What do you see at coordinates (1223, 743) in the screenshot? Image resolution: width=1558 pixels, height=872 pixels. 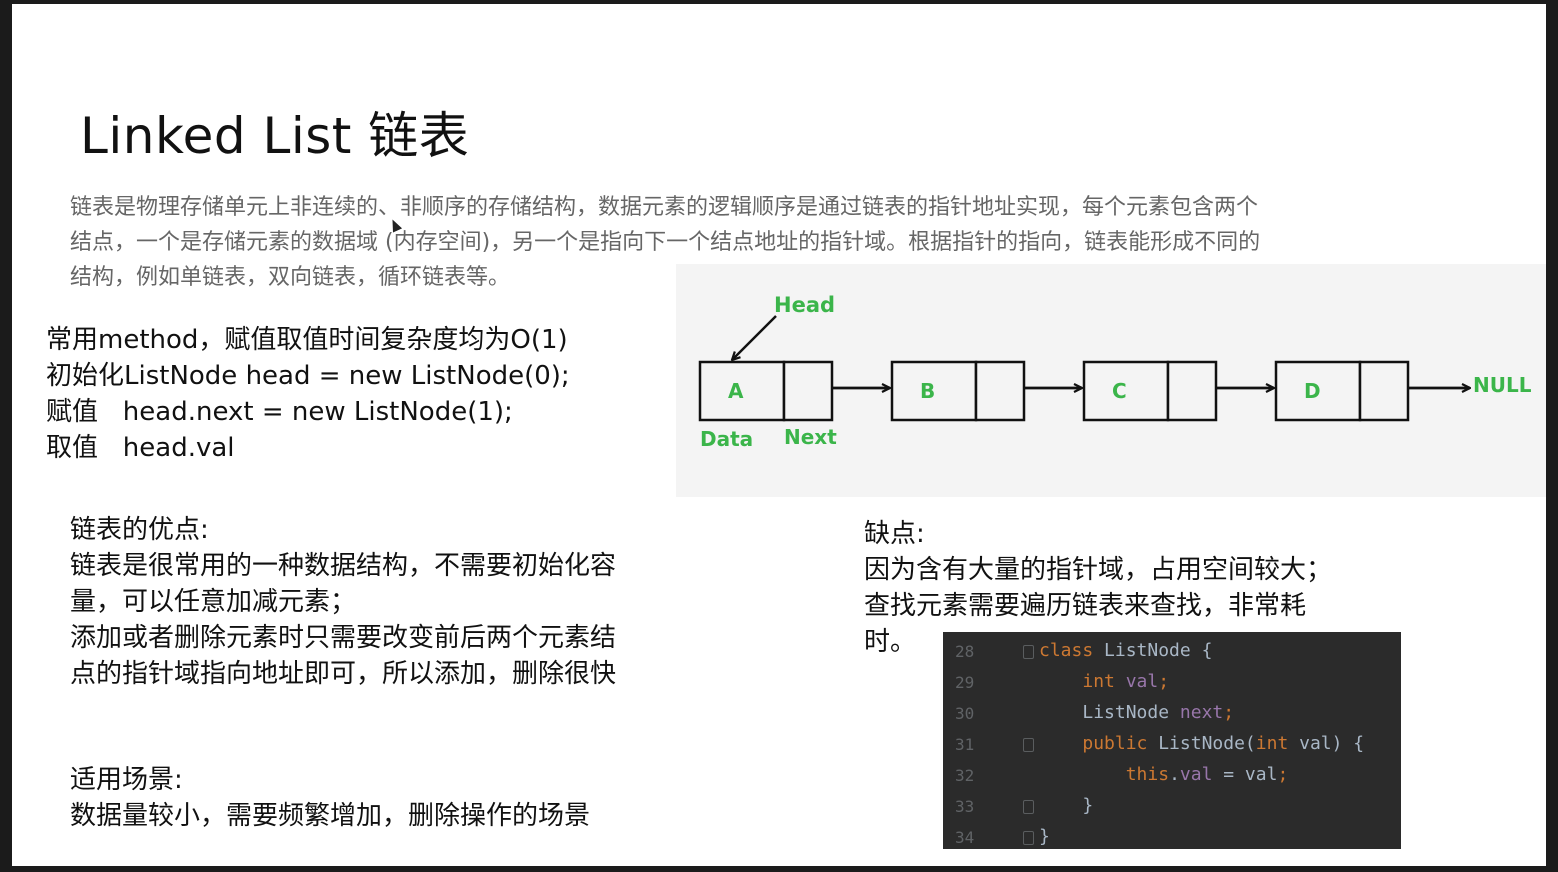 I see `code-text: public ListNode(int val) {` at bounding box center [1223, 743].